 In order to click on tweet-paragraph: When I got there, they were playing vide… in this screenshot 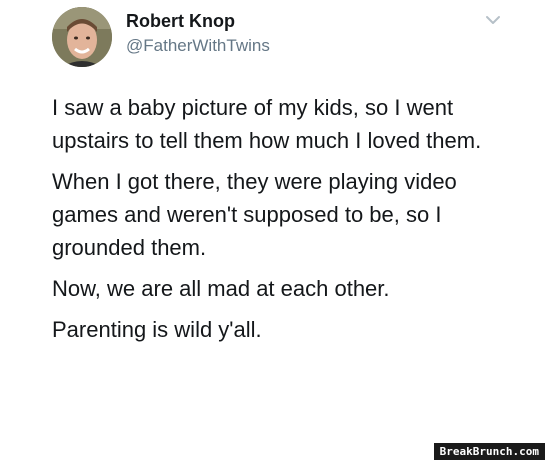, I will do `click(254, 214)`.